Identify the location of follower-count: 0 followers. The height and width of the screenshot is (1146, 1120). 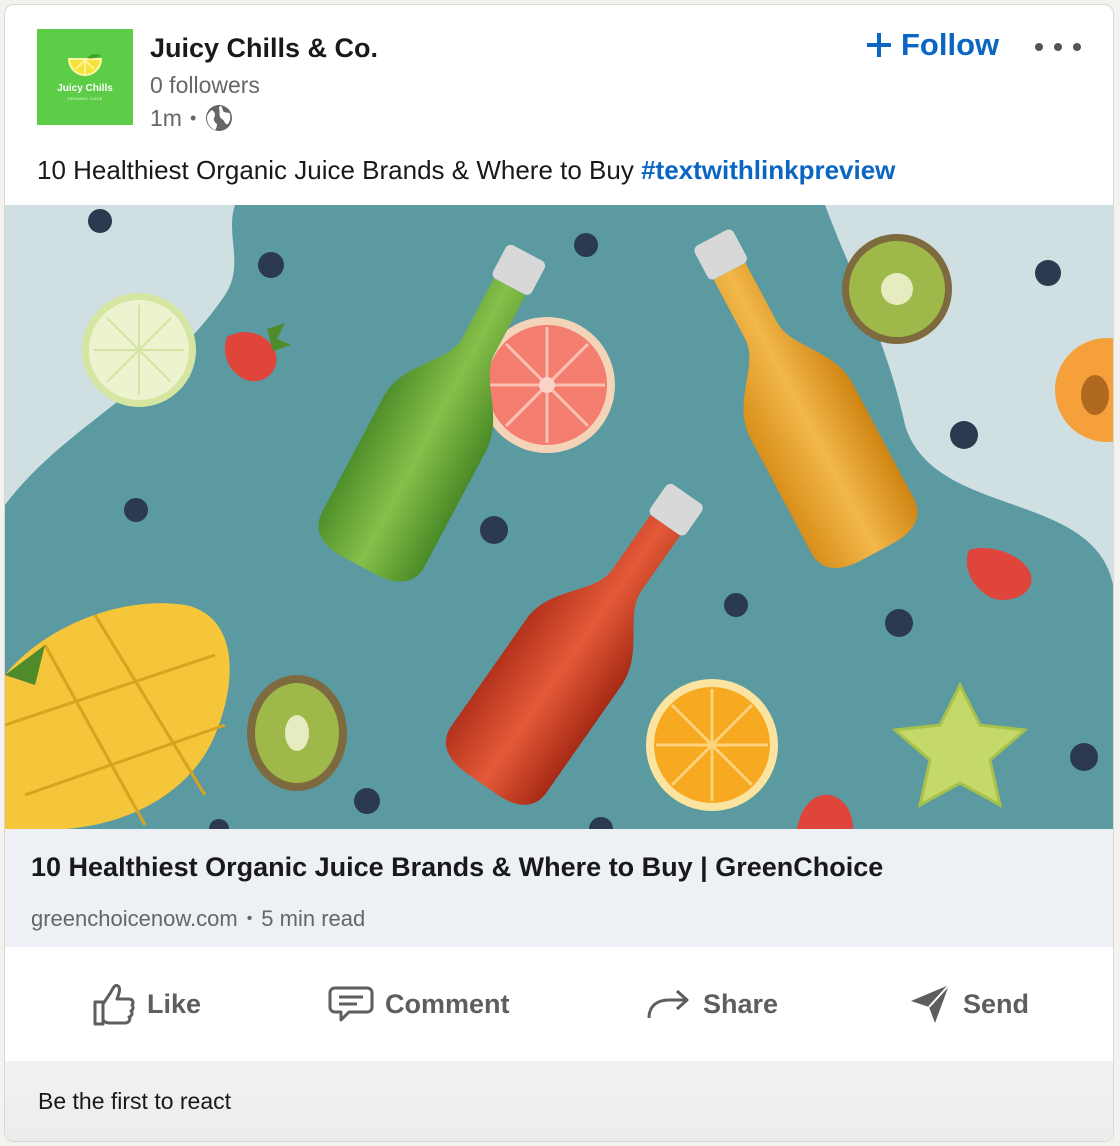
(205, 85).